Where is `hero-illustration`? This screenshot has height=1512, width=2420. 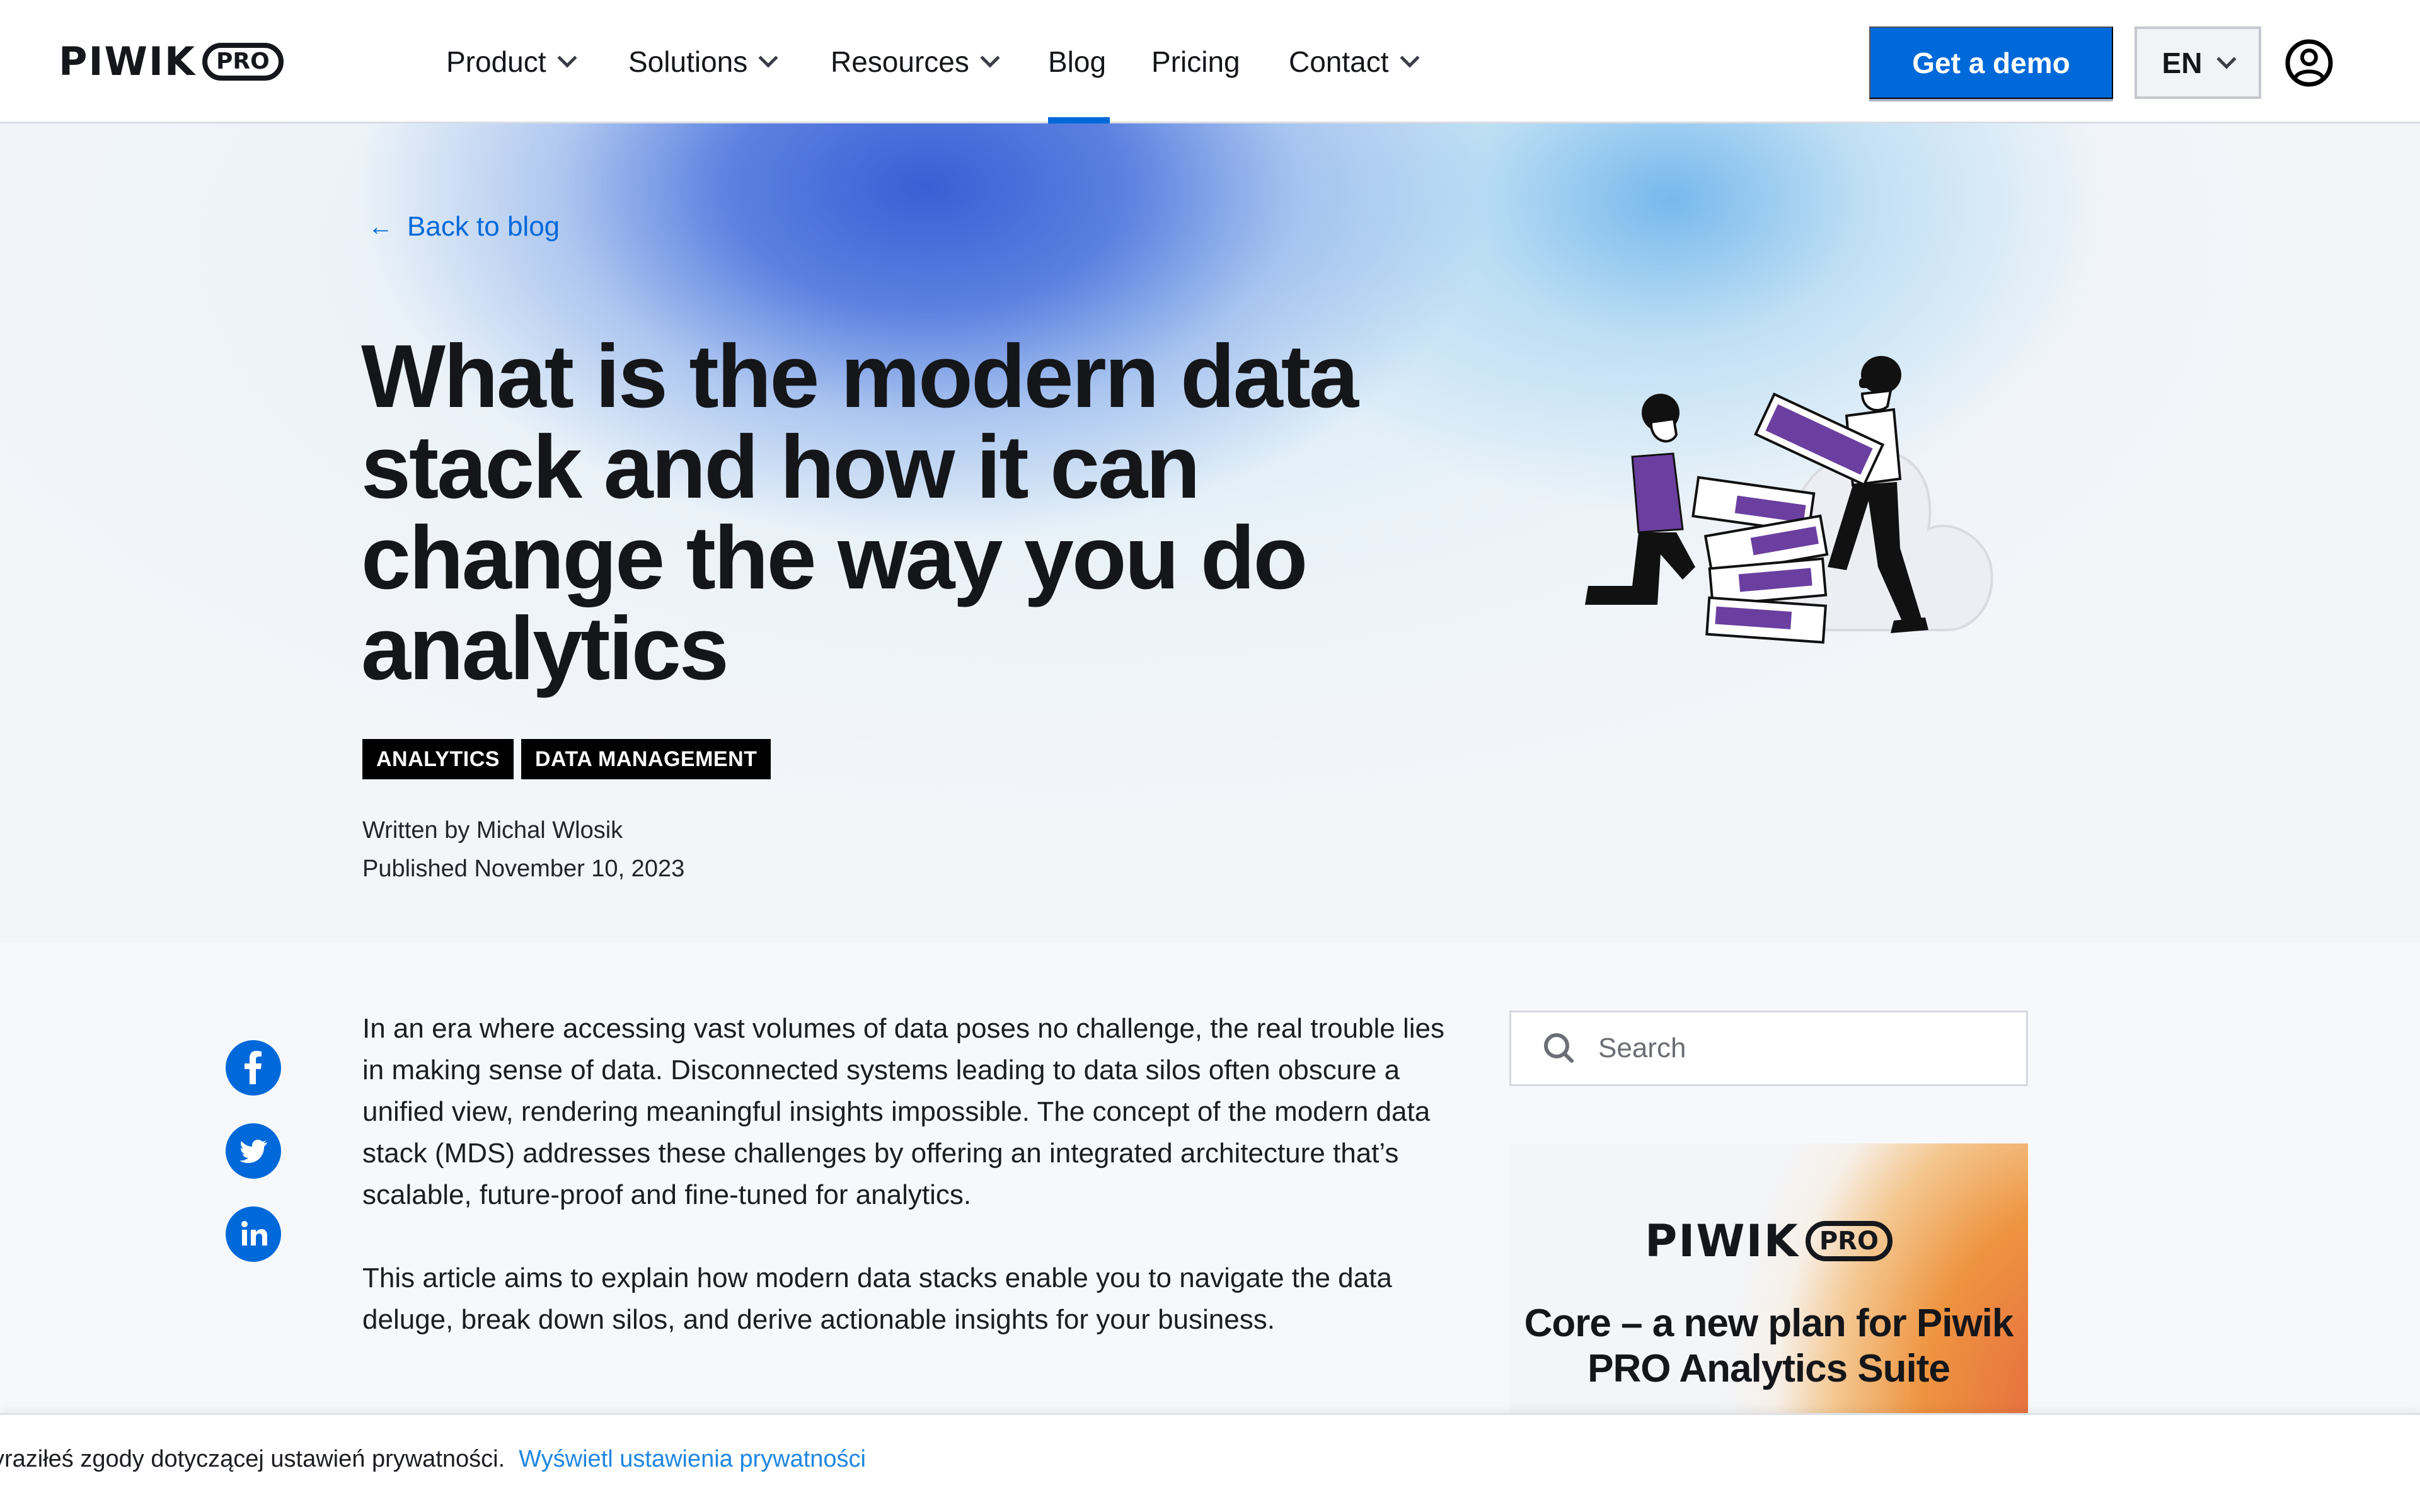 hero-illustration is located at coordinates (1789, 500).